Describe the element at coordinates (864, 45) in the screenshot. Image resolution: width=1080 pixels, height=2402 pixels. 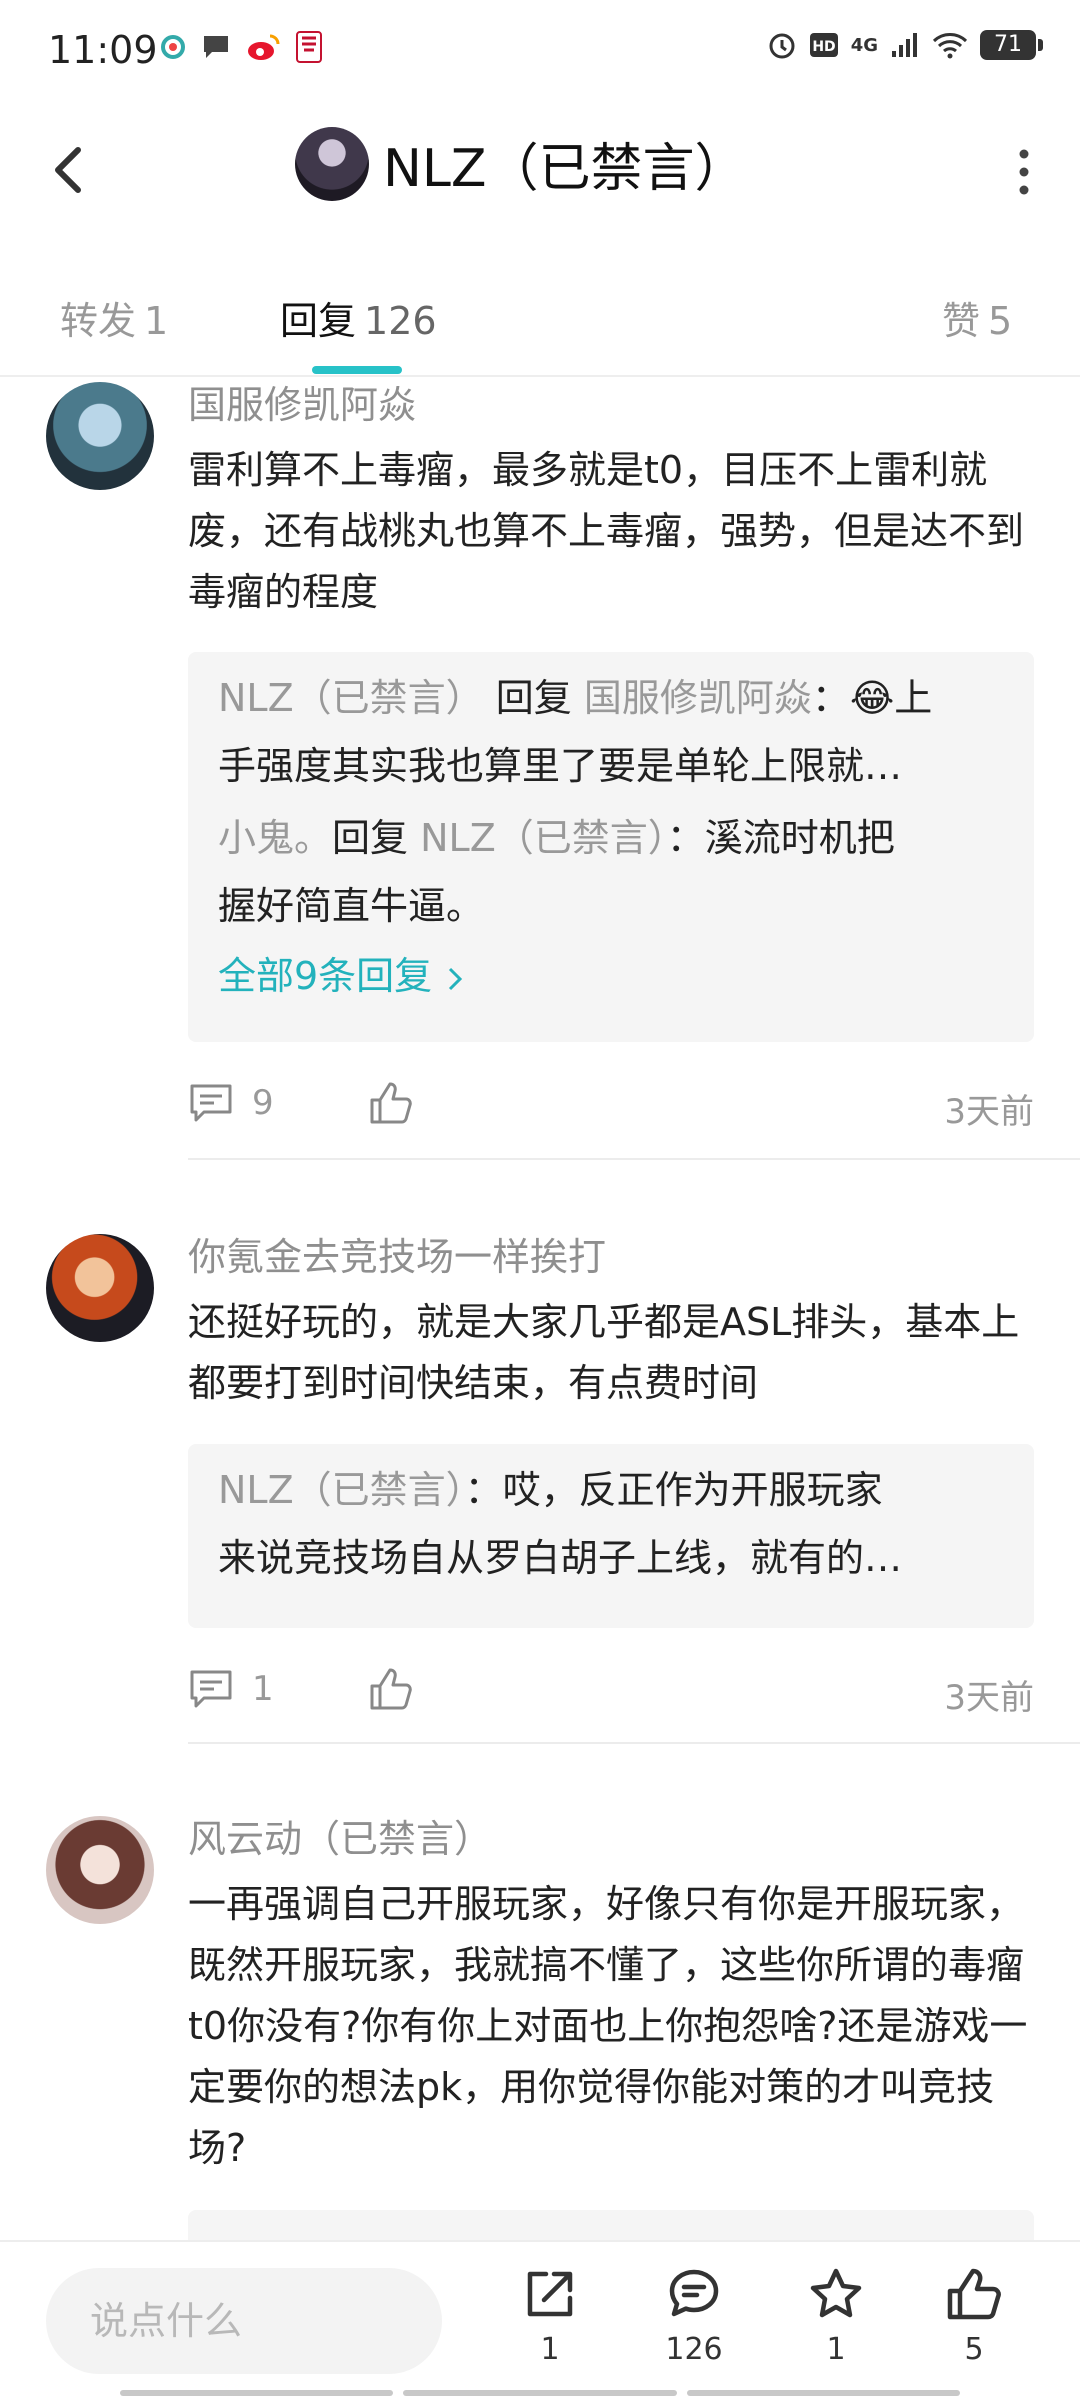
I see `network-label: 4G` at that location.